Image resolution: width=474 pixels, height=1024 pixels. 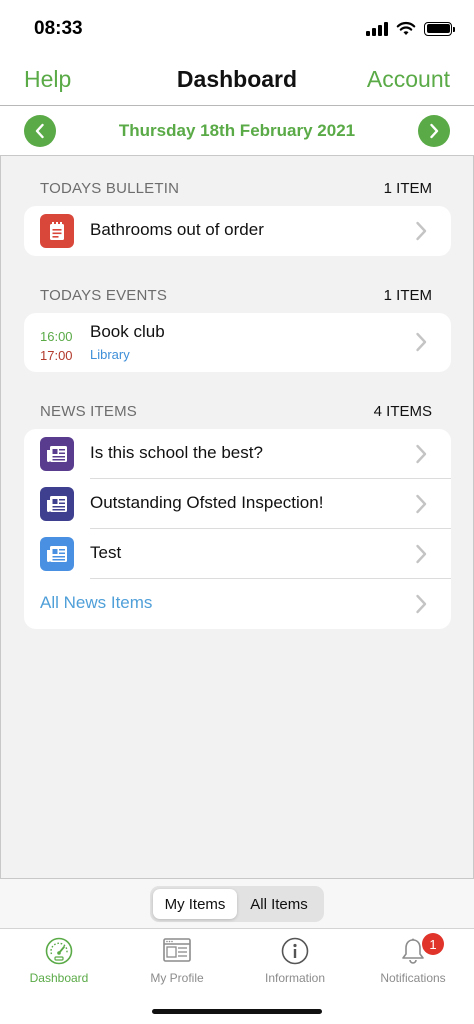 I want to click on news-item-label: Outstanding Ofsted Inspection!, so click(x=207, y=502).